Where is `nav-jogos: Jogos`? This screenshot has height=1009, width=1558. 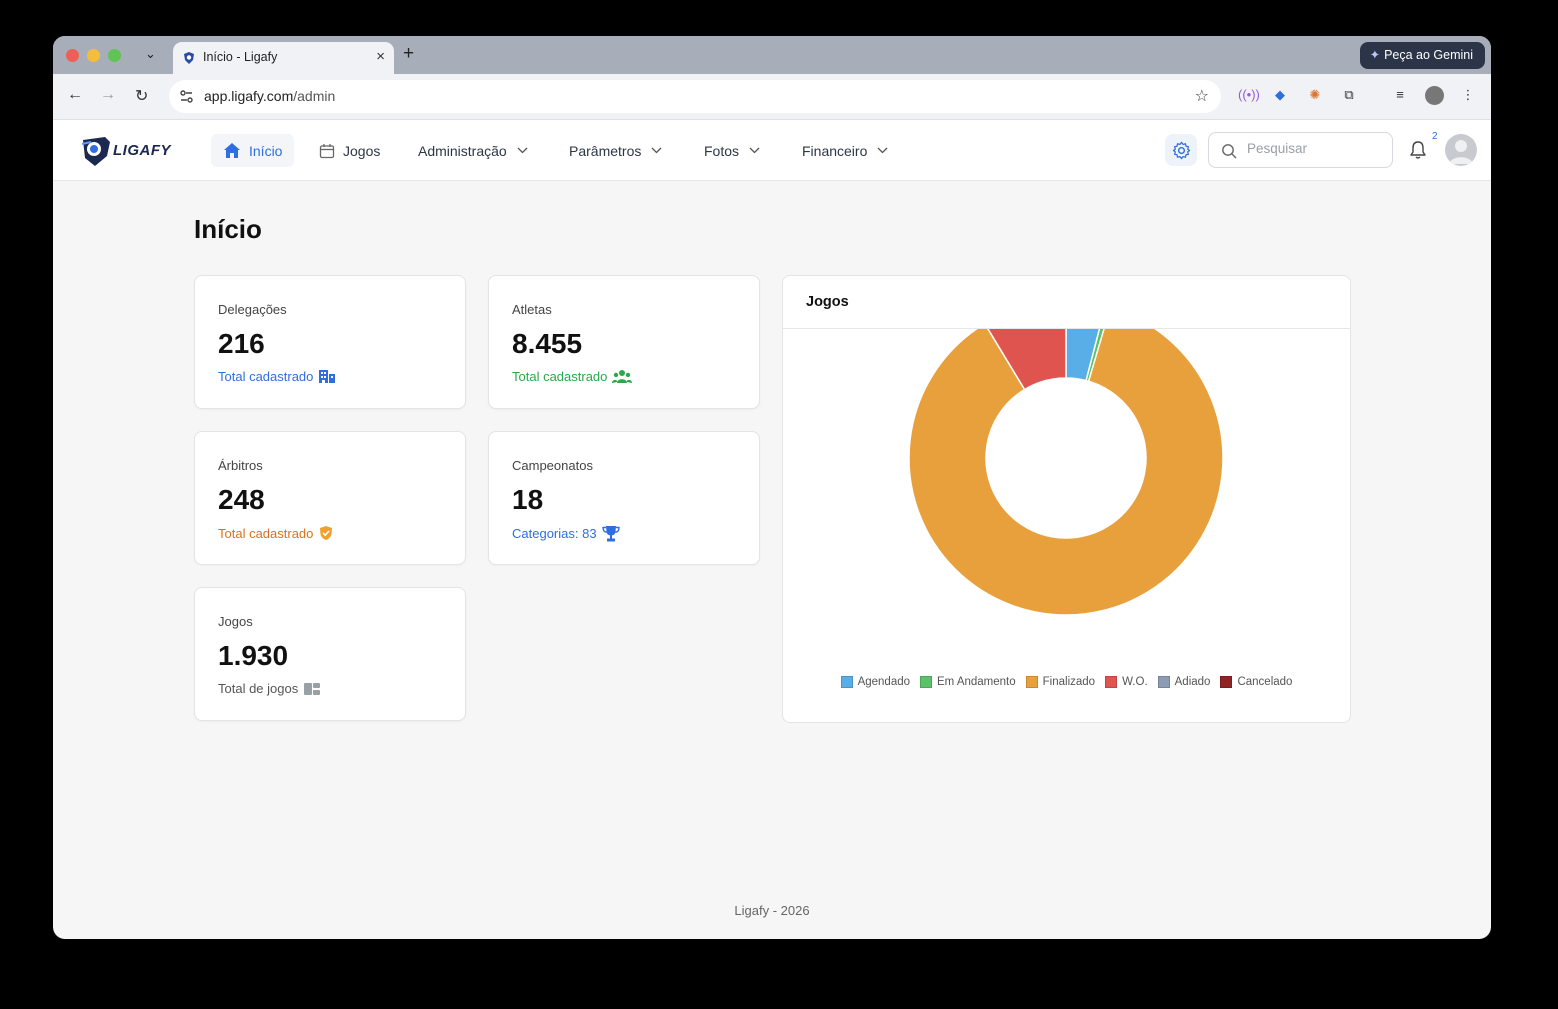 nav-jogos: Jogos is located at coordinates (349, 150).